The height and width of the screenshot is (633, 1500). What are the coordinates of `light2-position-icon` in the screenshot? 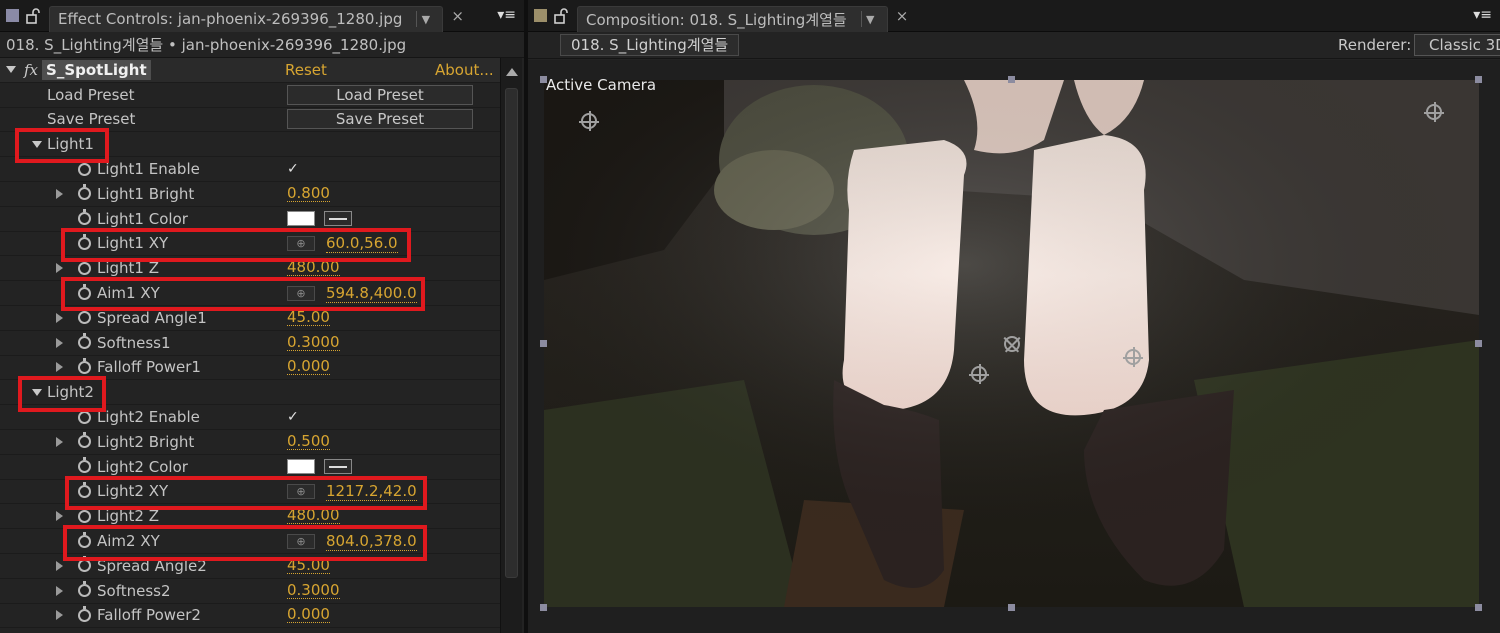 It's located at (1434, 112).